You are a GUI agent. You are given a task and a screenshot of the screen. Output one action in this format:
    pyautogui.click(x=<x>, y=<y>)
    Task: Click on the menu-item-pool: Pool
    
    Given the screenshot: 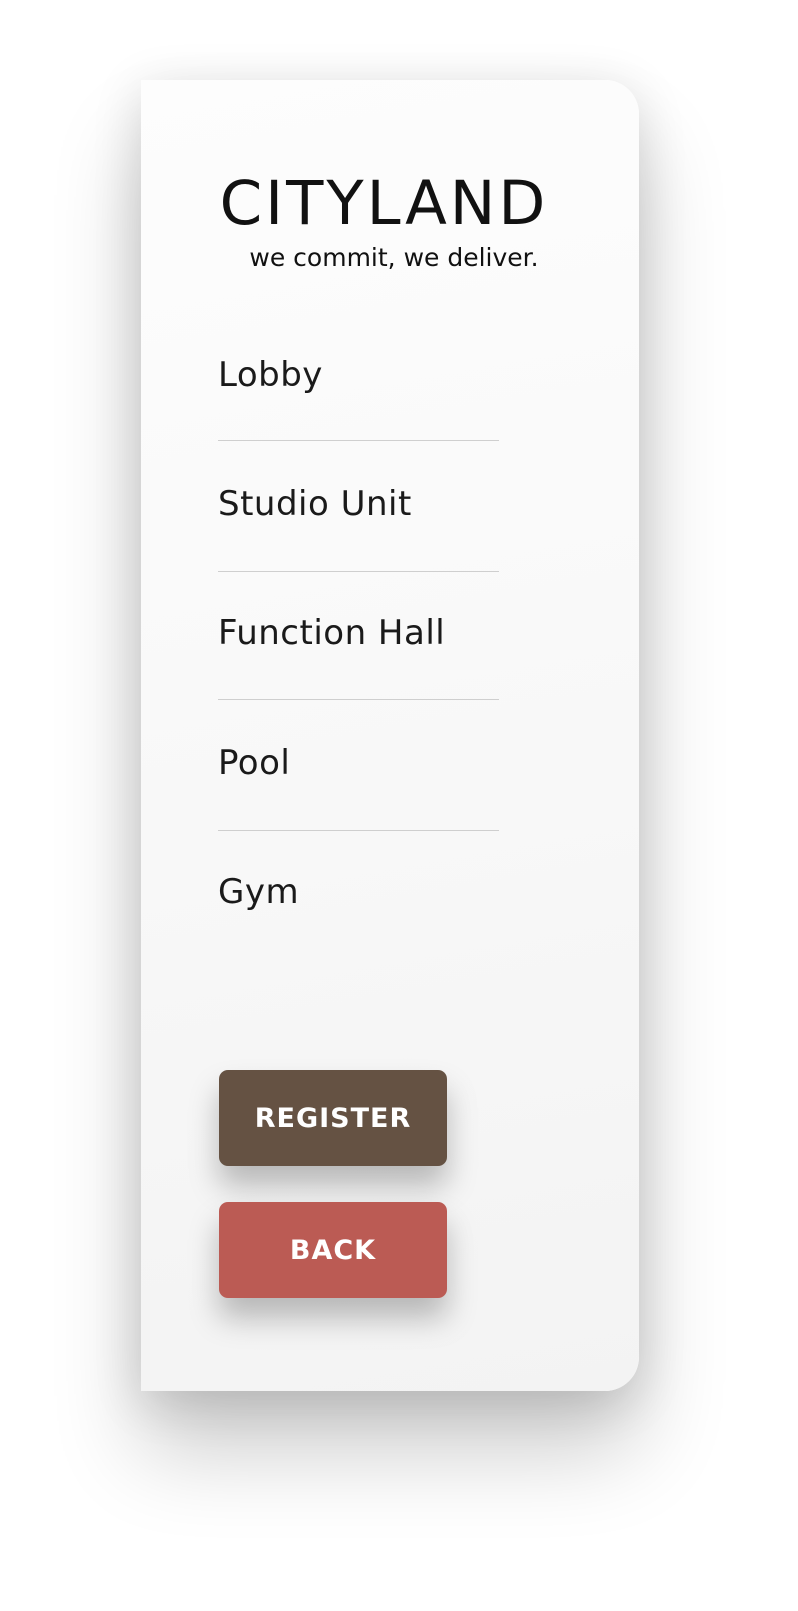 What is the action you would take?
    pyautogui.click(x=358, y=763)
    